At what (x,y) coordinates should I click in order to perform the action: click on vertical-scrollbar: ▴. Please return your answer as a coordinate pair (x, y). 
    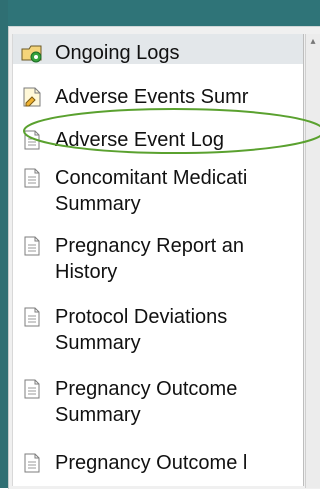
    Looking at the image, I should click on (312, 261).